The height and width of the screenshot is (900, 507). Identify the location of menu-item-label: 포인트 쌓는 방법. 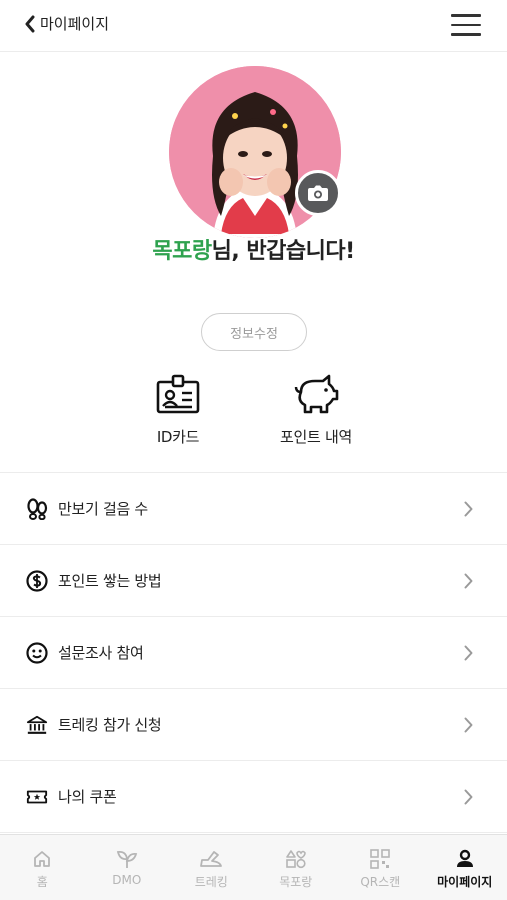
(110, 581).